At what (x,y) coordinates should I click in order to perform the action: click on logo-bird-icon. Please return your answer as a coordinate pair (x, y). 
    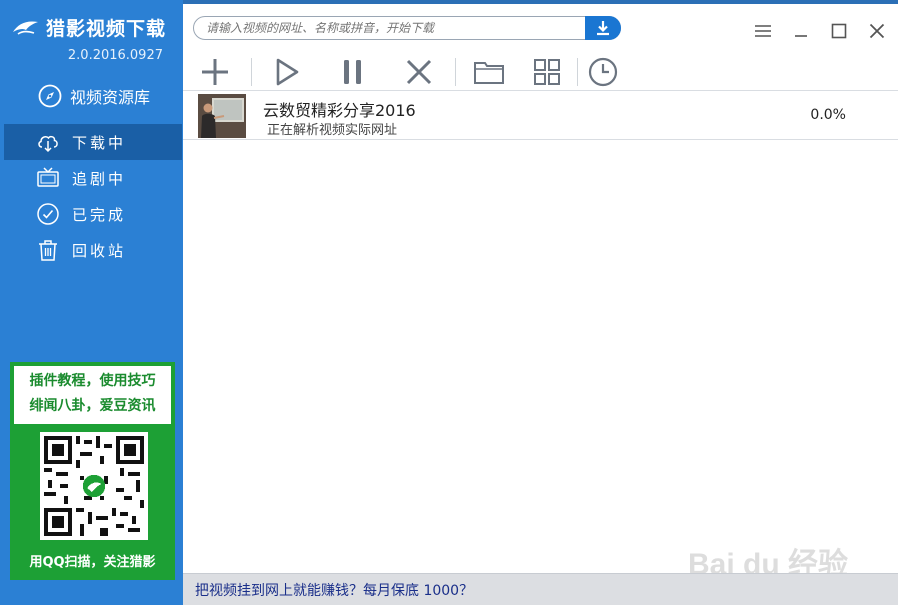
    Looking at the image, I should click on (25, 27).